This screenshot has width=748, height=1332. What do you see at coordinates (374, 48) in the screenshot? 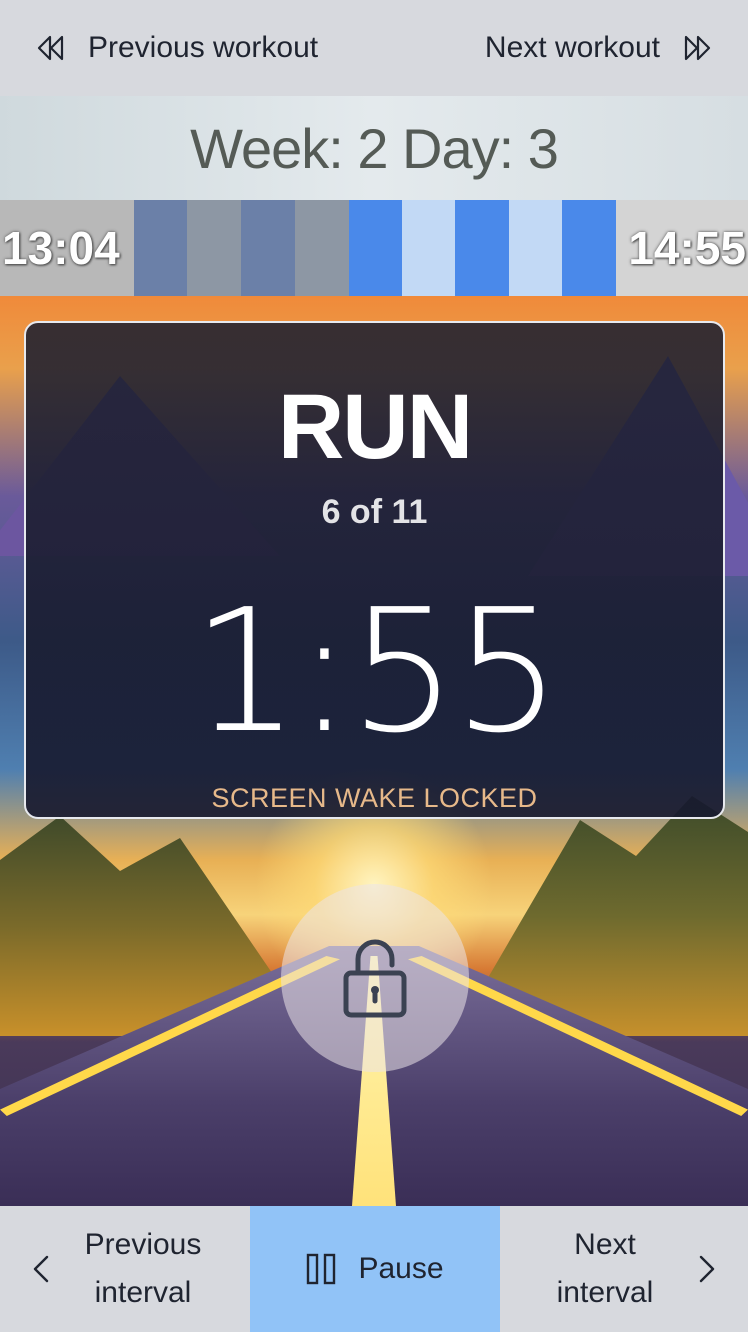
I see `workout-nav-bar: Previous workout Next workout` at bounding box center [374, 48].